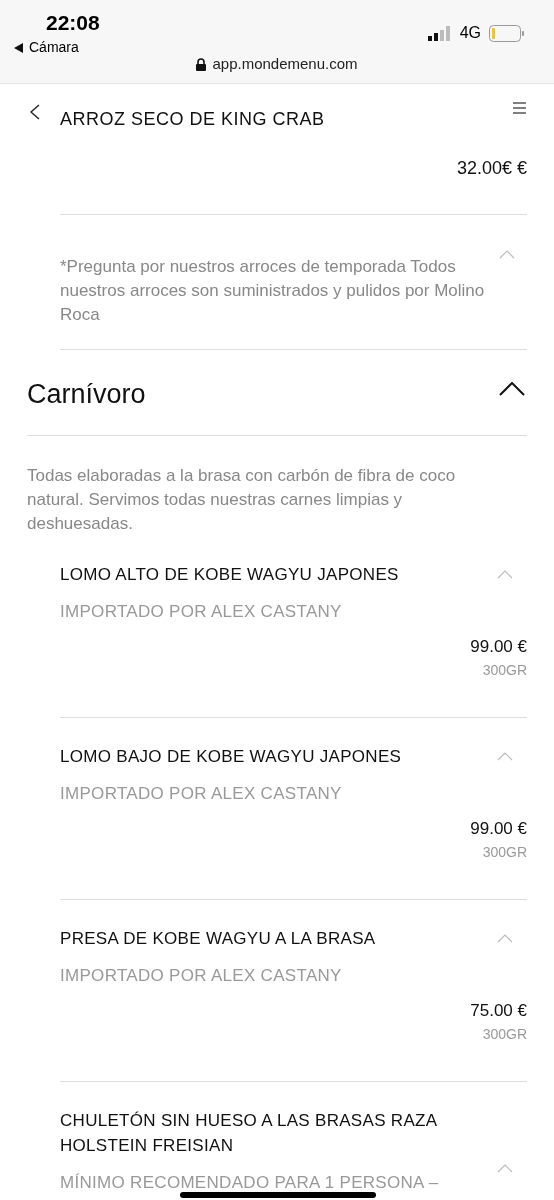  What do you see at coordinates (470, 33) in the screenshot?
I see `network-label: 4G` at bounding box center [470, 33].